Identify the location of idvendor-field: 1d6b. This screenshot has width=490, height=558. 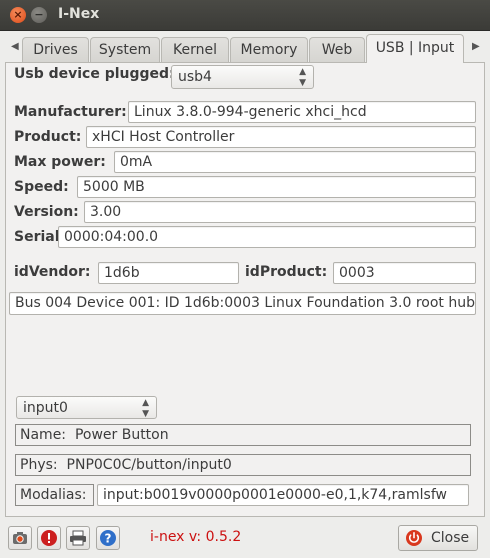
(168, 273).